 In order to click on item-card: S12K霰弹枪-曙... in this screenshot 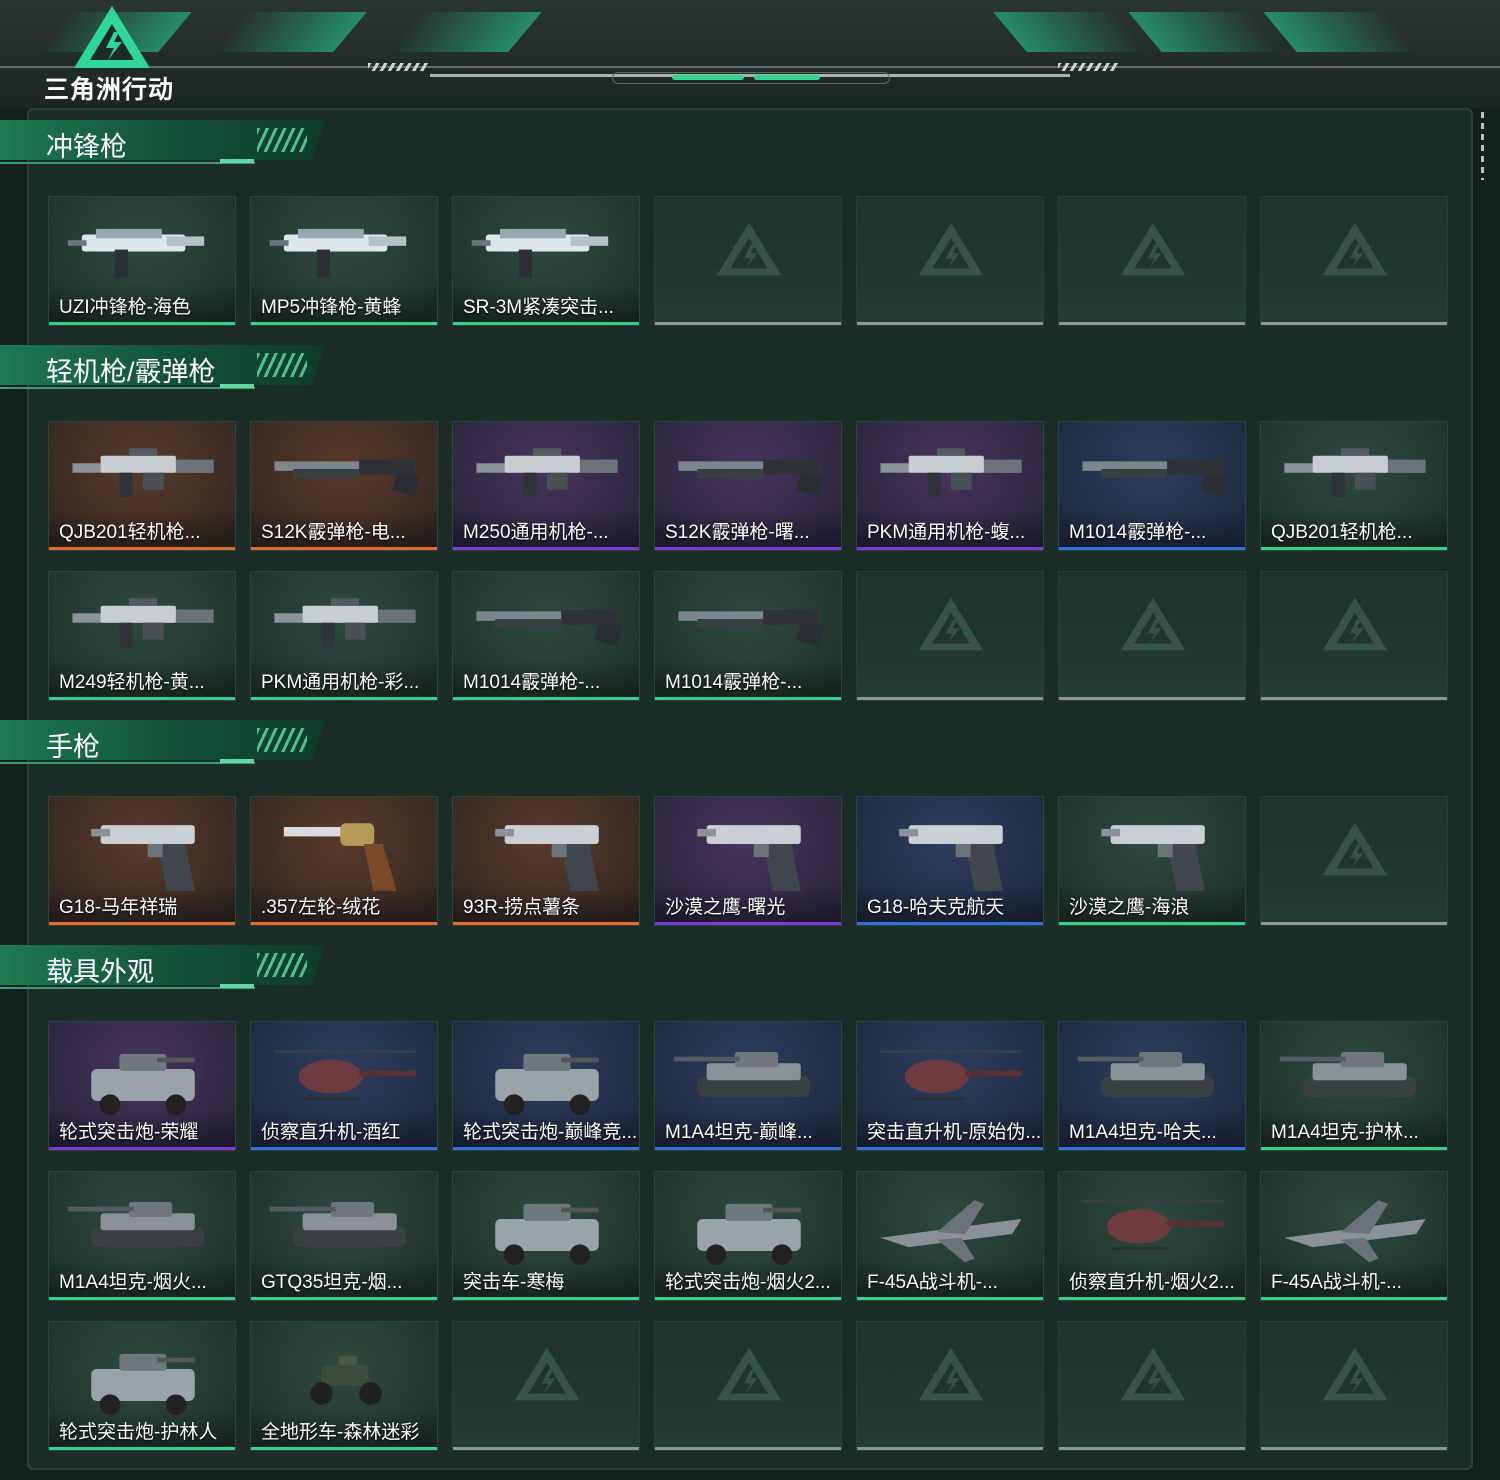, I will do `click(748, 486)`.